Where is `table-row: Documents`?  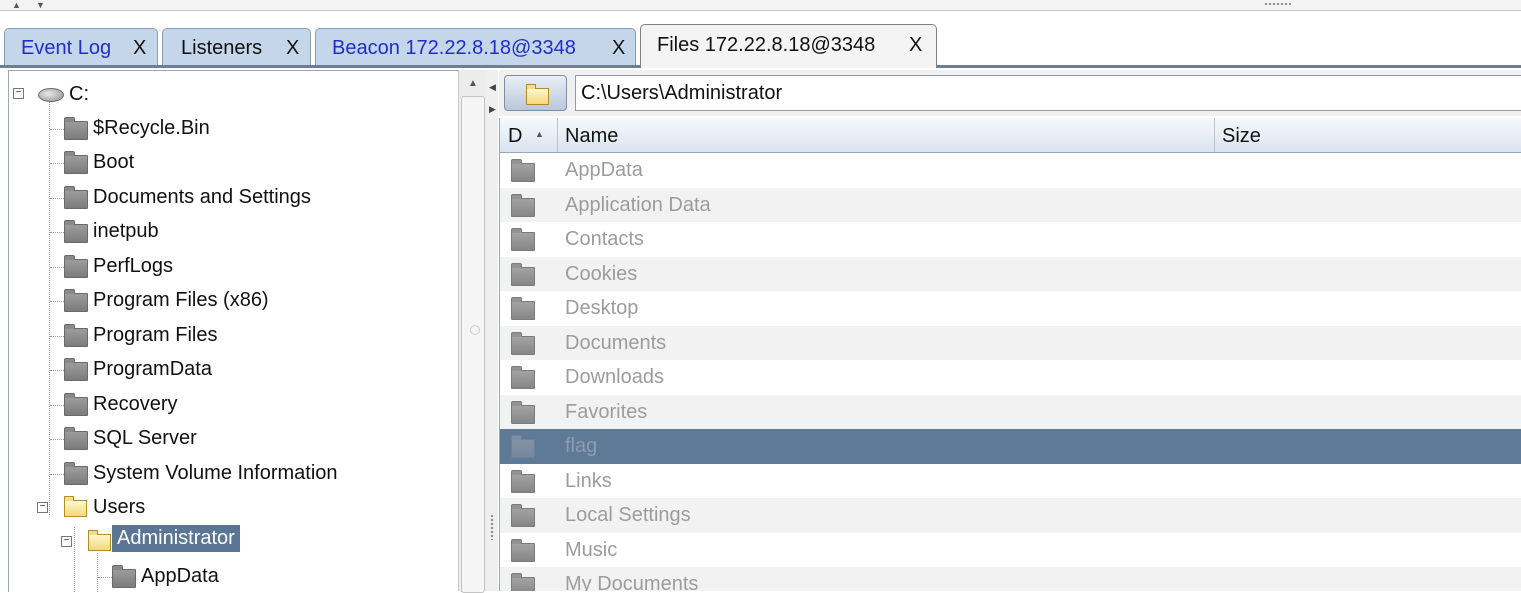
table-row: Documents is located at coordinates (1010, 342).